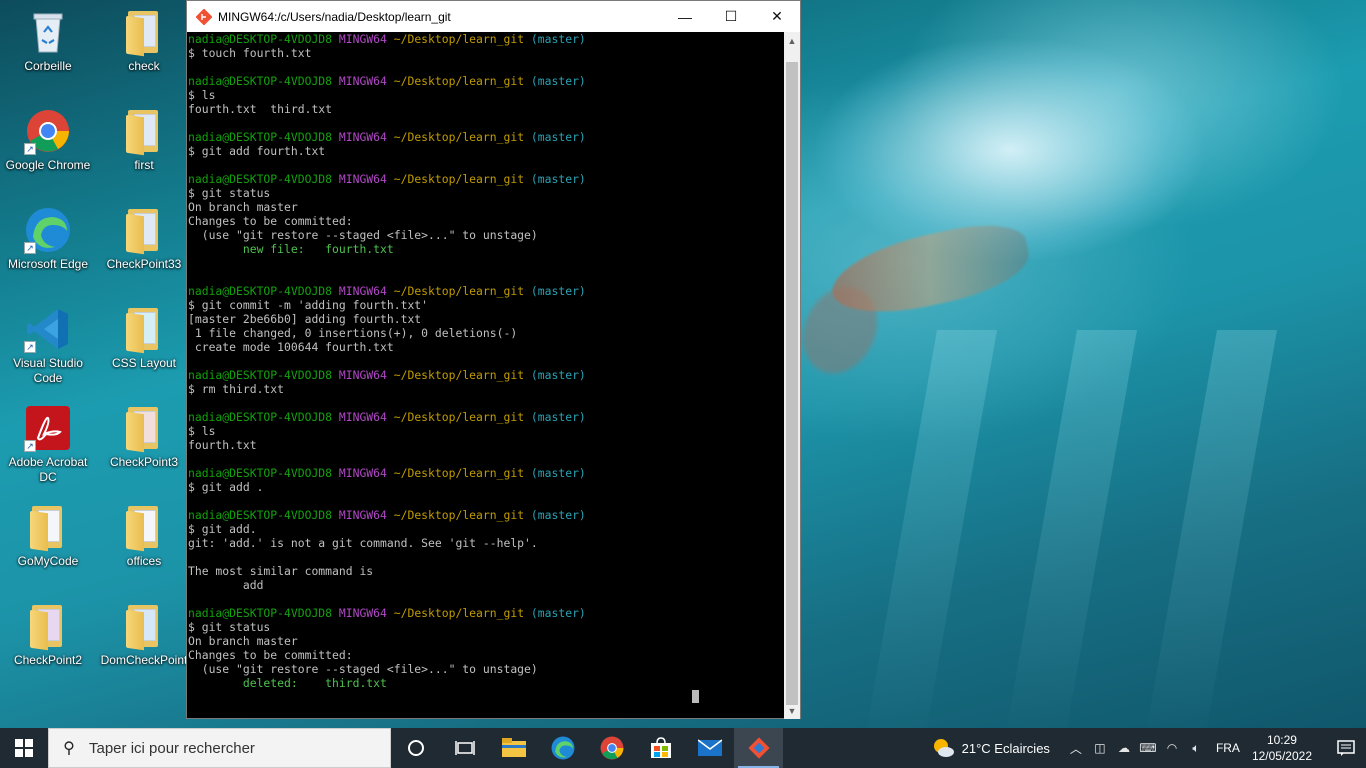 Image resolution: width=1366 pixels, height=768 pixels. What do you see at coordinates (562, 748) in the screenshot?
I see `taskbar-edge` at bounding box center [562, 748].